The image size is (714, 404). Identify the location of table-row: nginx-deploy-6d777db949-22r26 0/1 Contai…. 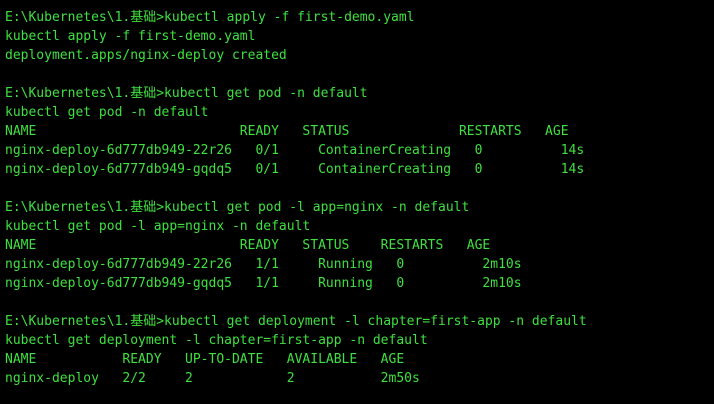
(295, 150).